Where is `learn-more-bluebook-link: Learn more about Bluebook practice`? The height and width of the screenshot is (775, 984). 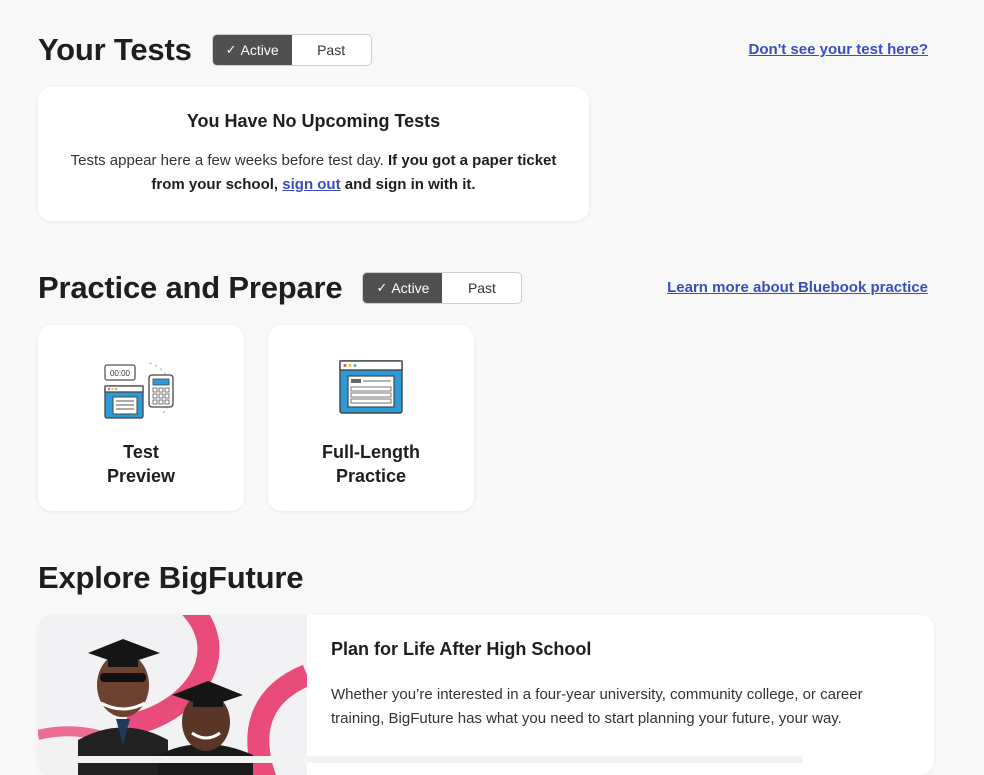 learn-more-bluebook-link: Learn more about Bluebook practice is located at coordinates (797, 287).